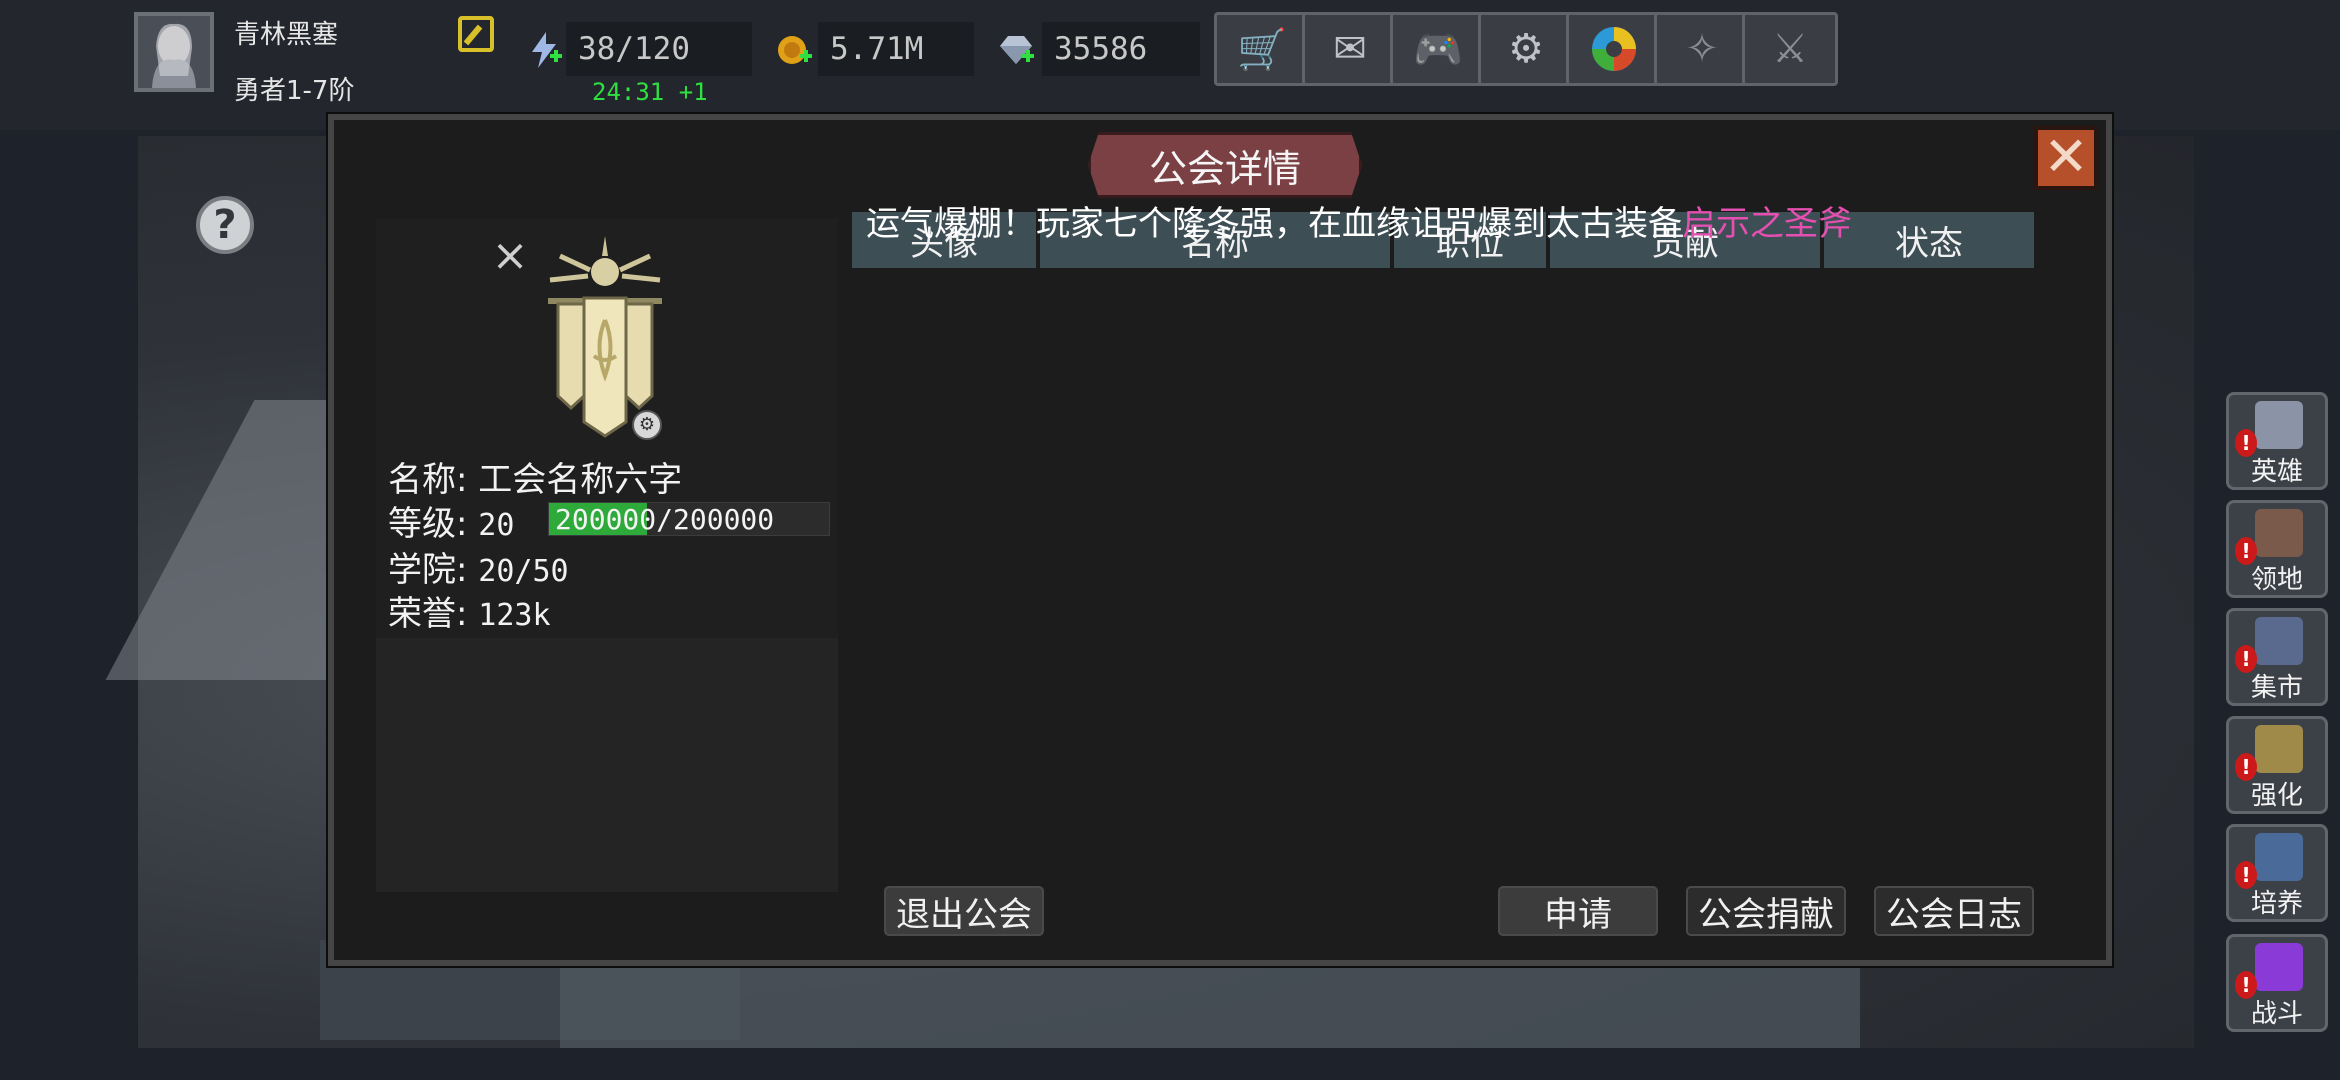 This screenshot has height=1080, width=2340. Describe the element at coordinates (428, 570) in the screenshot. I see `guild-academy-label: 学院:` at that location.